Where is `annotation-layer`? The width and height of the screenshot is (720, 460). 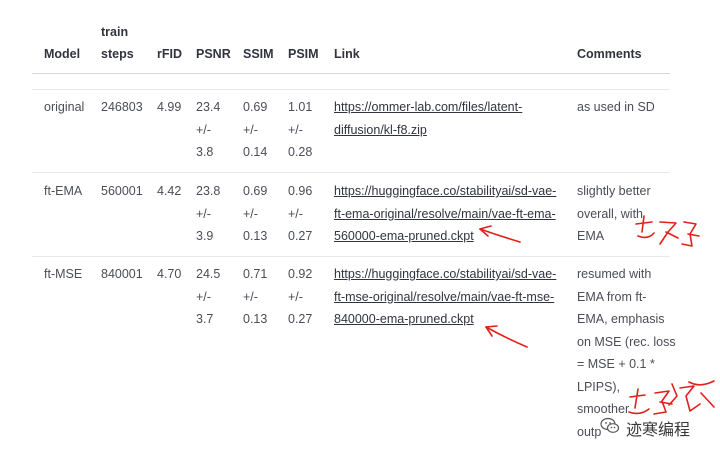
annotation-layer is located at coordinates (597, 315).